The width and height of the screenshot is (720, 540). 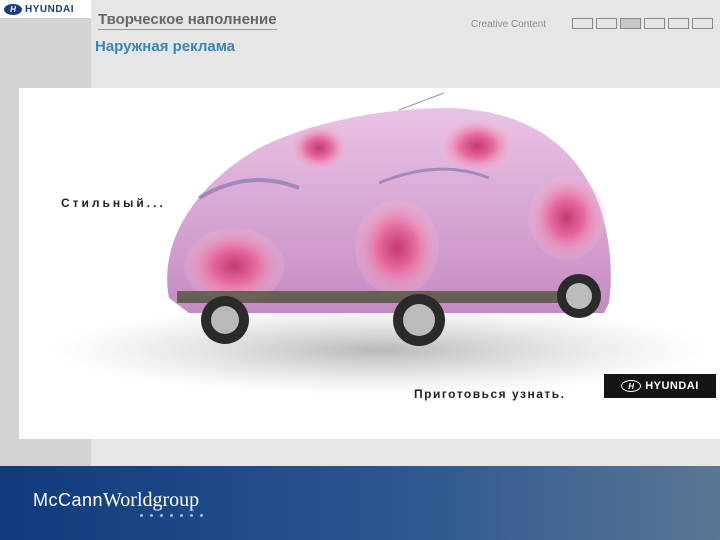 What do you see at coordinates (151, 500) in the screenshot?
I see `brand-suffix: Worldgroup` at bounding box center [151, 500].